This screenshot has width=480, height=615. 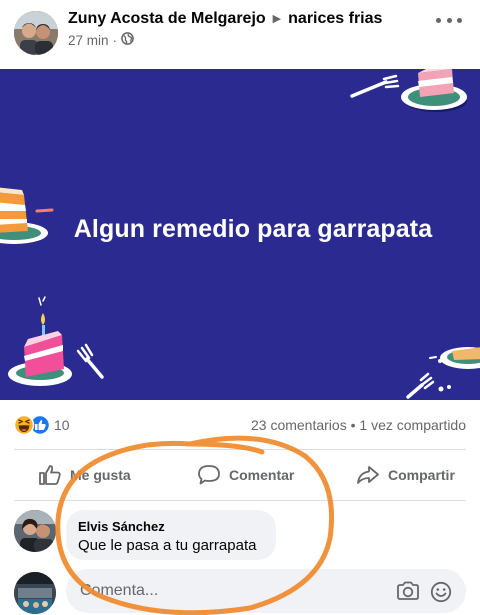 What do you see at coordinates (171, 535) in the screenshot?
I see `comment-bubble: Elvis Sánchez Que le pasa a tu garrapata` at bounding box center [171, 535].